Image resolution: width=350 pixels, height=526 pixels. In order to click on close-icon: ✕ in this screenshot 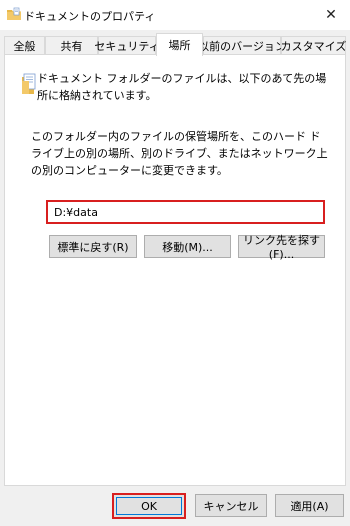, I will do `click(331, 15)`.